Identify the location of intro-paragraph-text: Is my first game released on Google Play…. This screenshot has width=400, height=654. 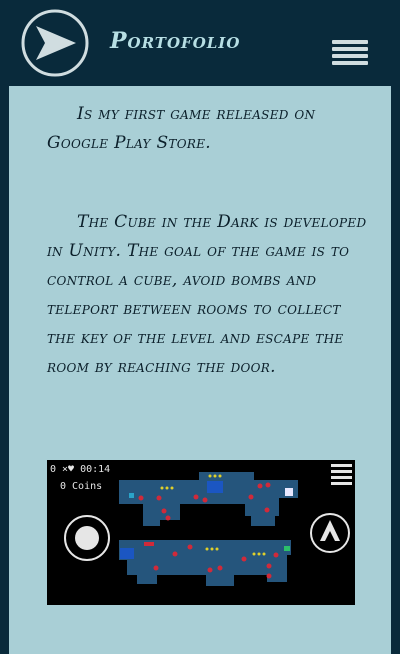
(181, 128).